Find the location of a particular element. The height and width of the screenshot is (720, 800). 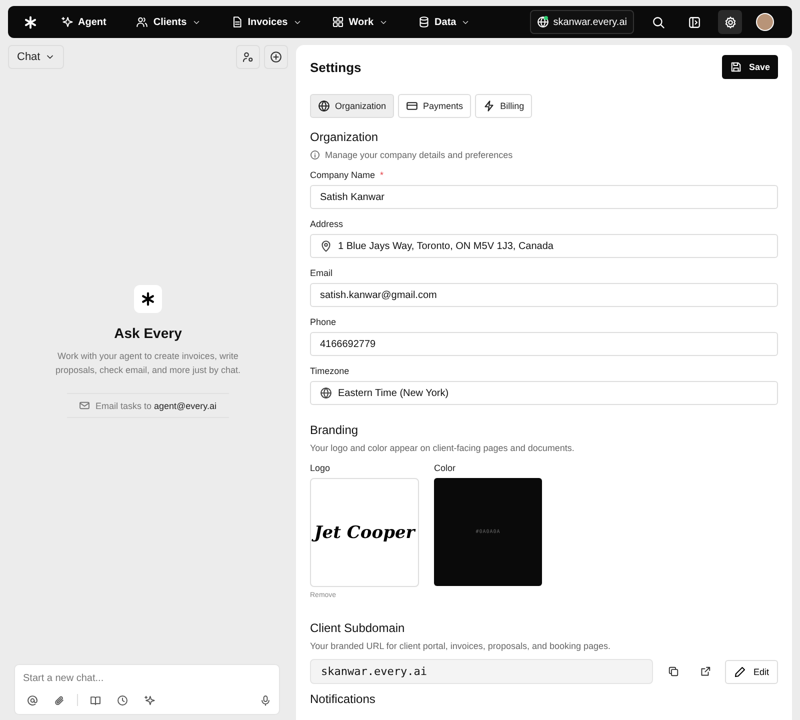

field-label: Phone is located at coordinates (323, 322).